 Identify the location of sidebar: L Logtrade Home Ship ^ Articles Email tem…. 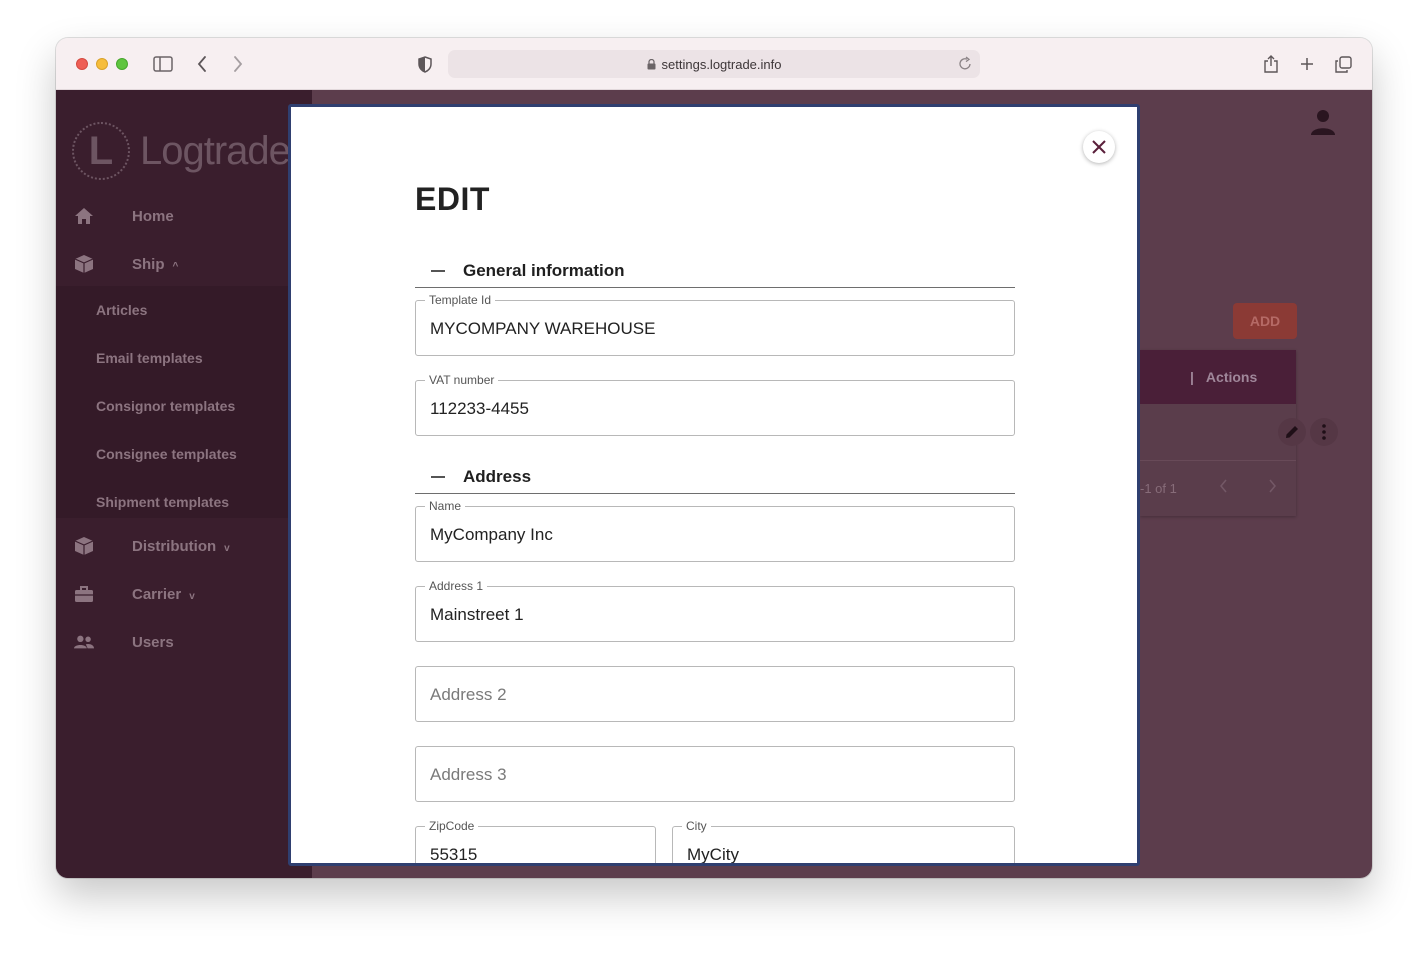
(184, 484).